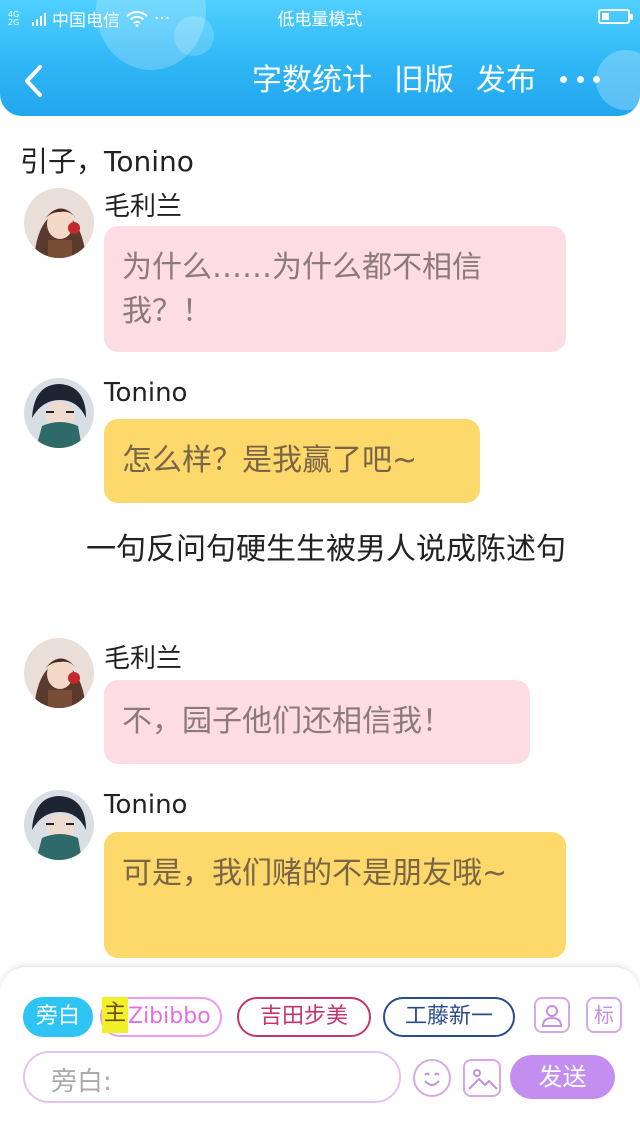 Image resolution: width=640 pixels, height=1138 pixels. Describe the element at coordinates (320, 20) in the screenshot. I see `power-mode-label: 低电量模式` at that location.